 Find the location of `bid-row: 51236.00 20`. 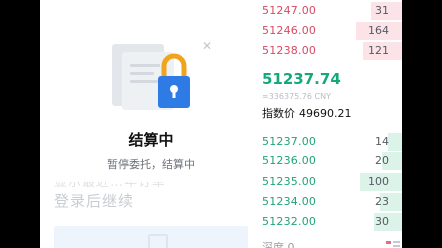

bid-row: 51236.00 20 is located at coordinates (332, 161).